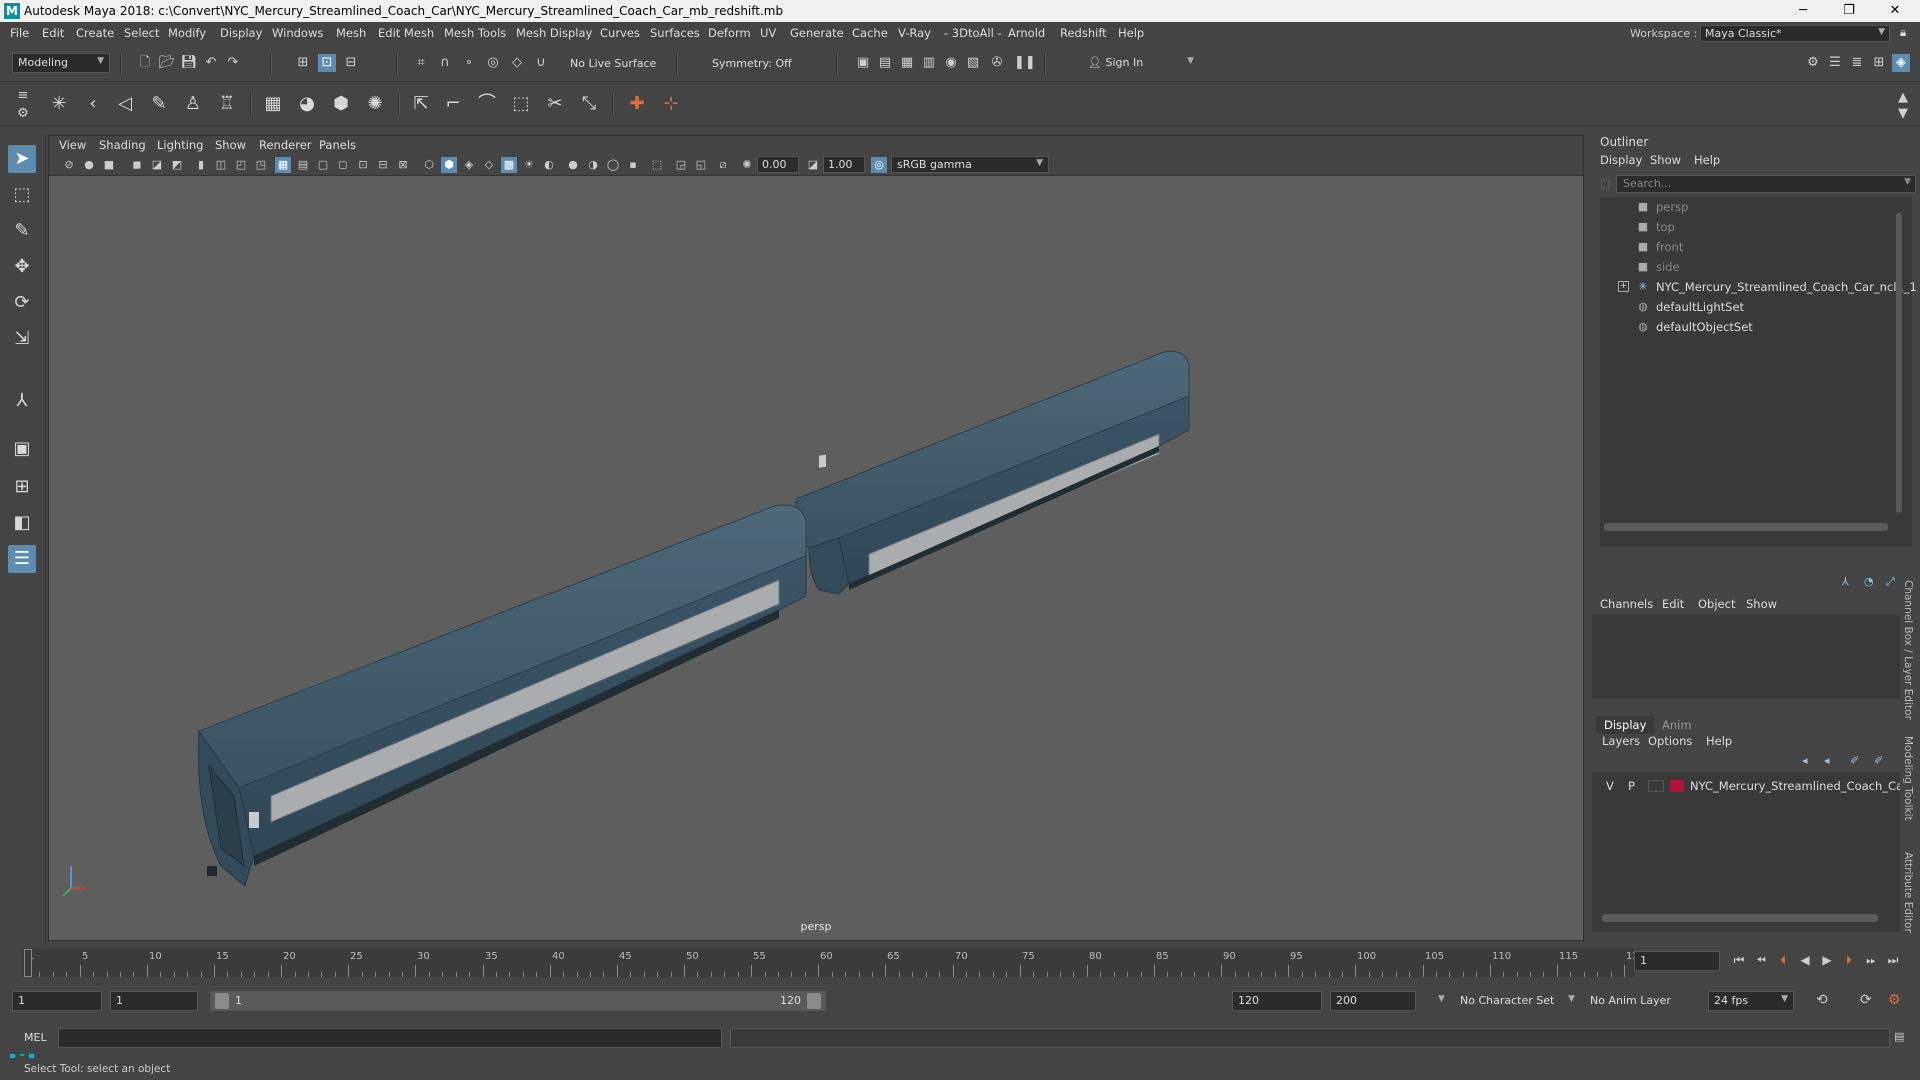  Describe the element at coordinates (813, 165) in the screenshot. I see `gamma-icon: ◪` at that location.